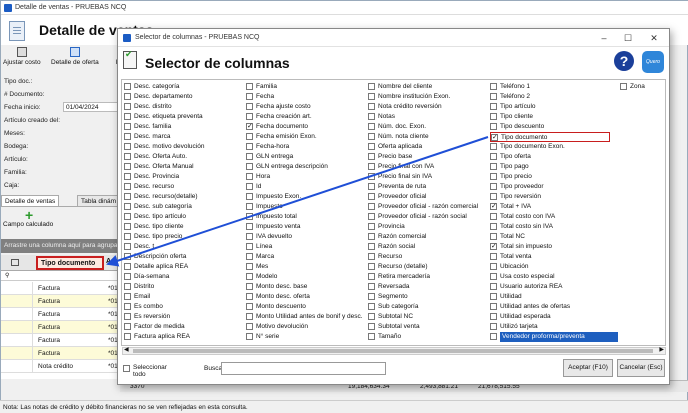 The height and width of the screenshot is (413, 688). I want to click on column-option: Id, so click(306, 187).